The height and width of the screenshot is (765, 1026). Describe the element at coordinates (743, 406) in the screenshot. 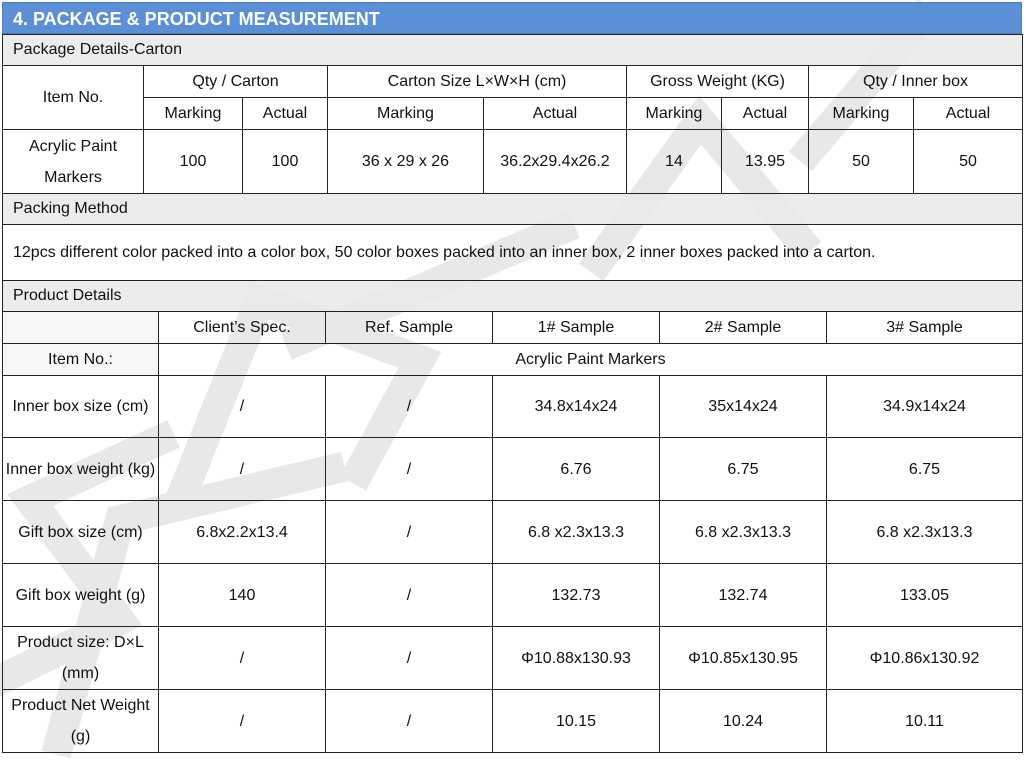

I see `cell: 35x14x24` at that location.